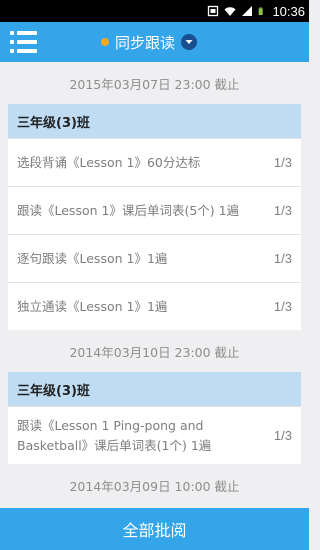  I want to click on signal-icon, so click(247, 11).